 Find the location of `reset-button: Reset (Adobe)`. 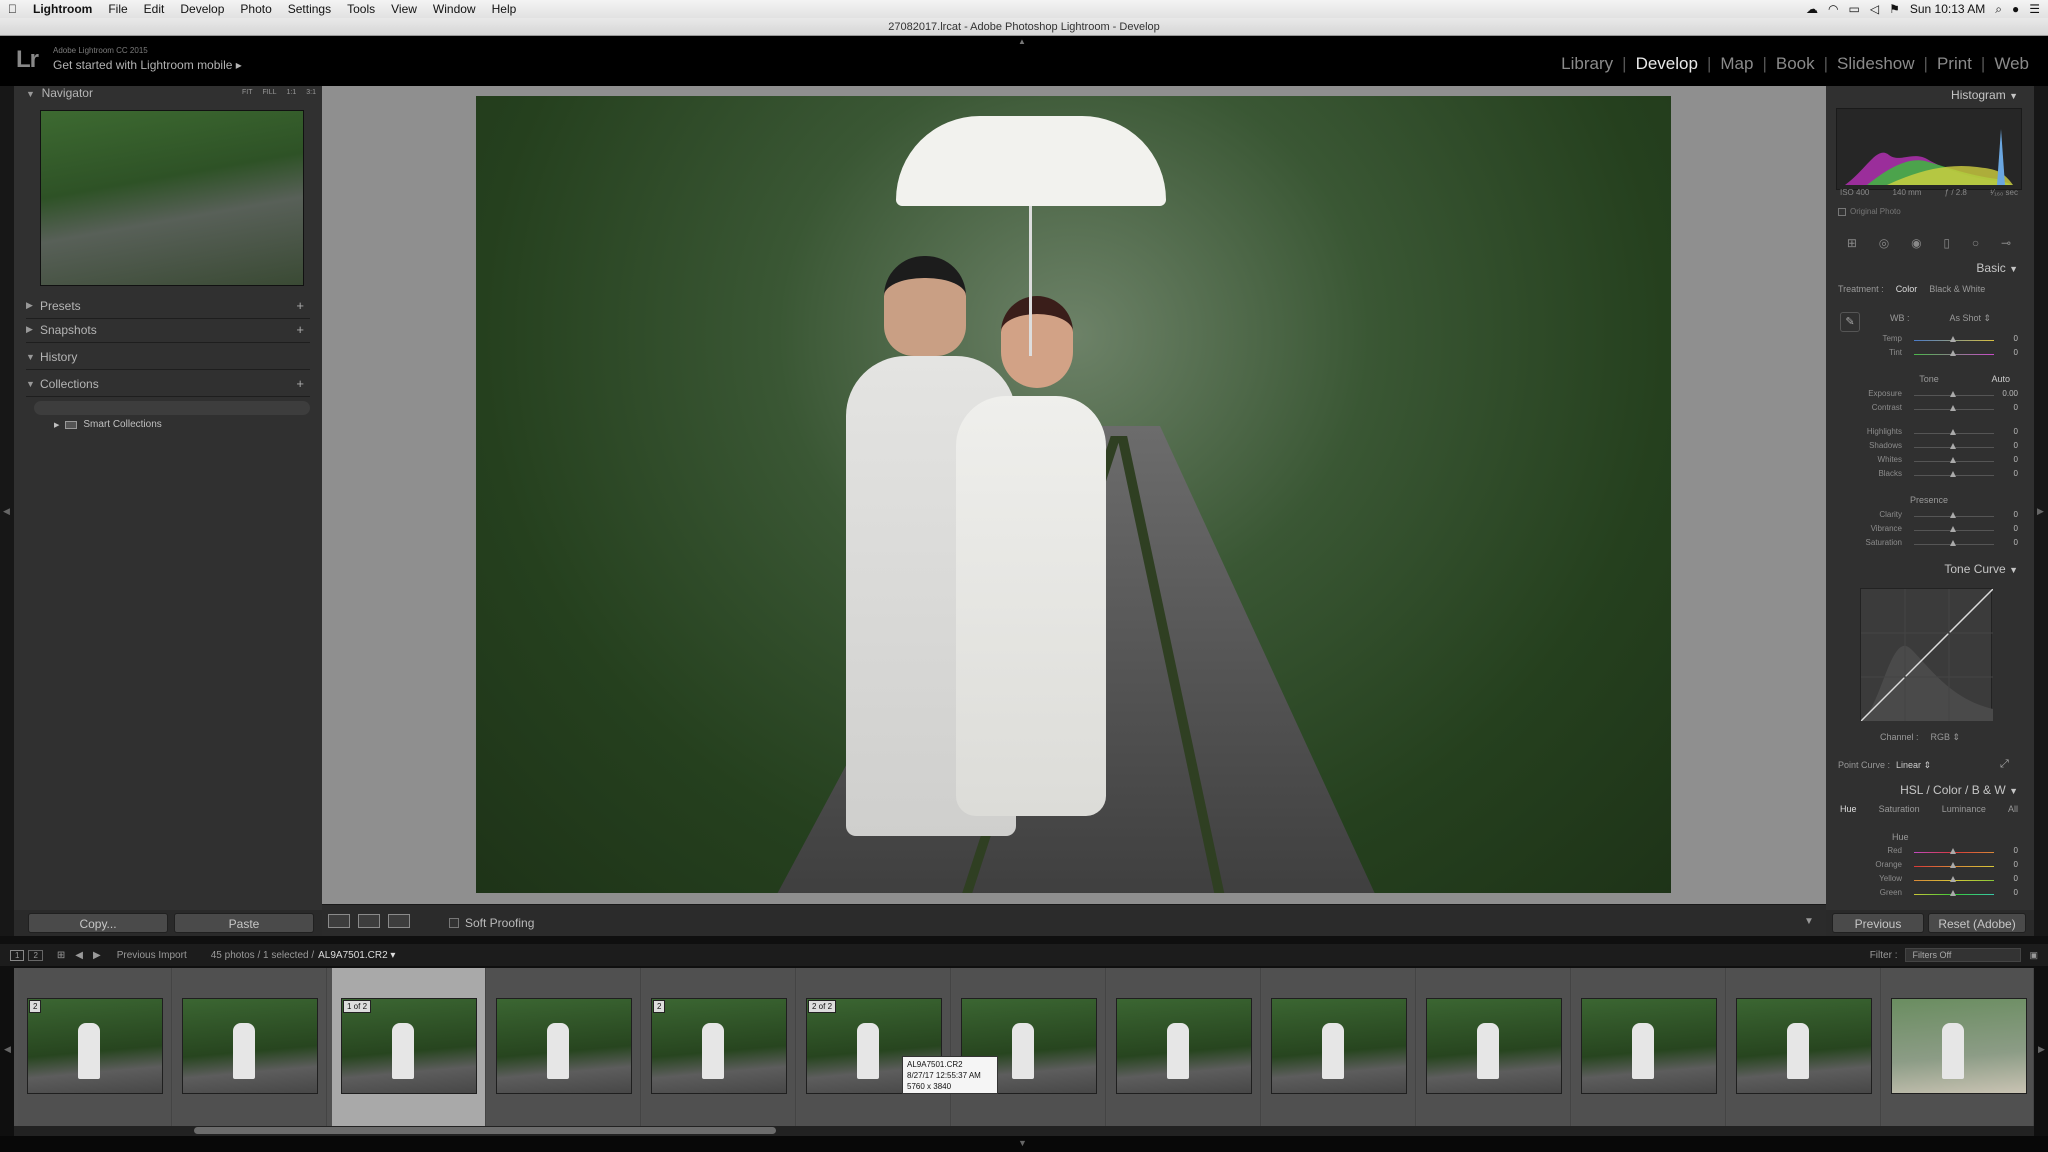

reset-button: Reset (Adobe) is located at coordinates (1977, 923).